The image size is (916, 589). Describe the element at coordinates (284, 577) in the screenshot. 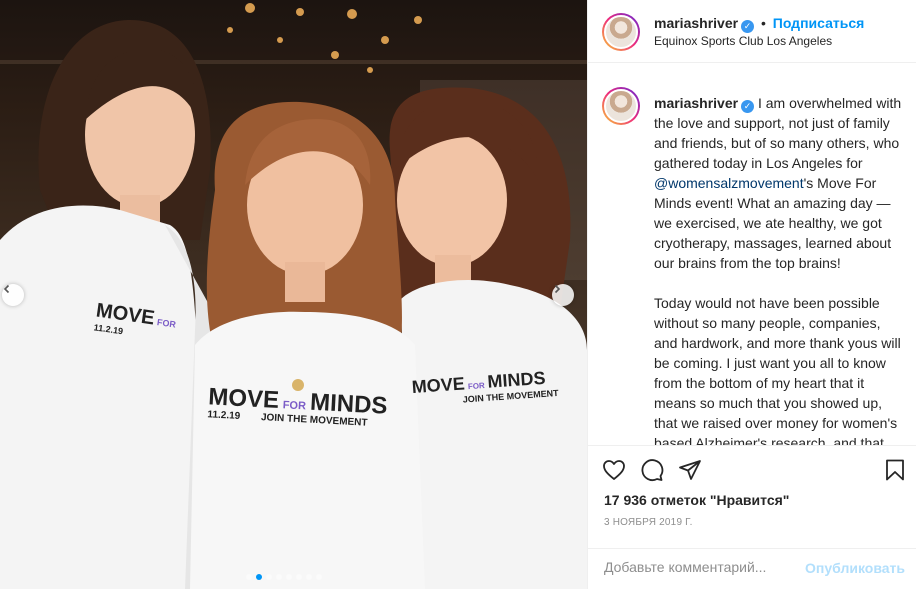

I see `carousel-indicator` at that location.